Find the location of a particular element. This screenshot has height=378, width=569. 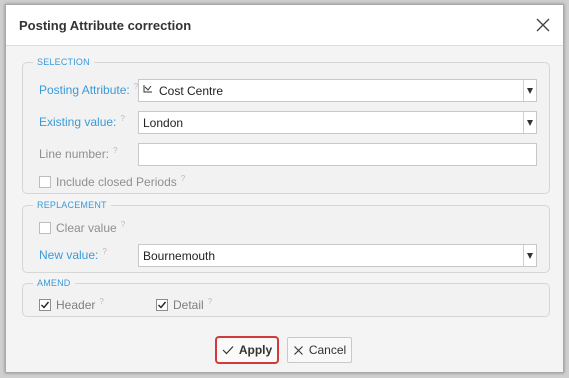

posting-attribute-select: Cost Centre is located at coordinates (337, 90).